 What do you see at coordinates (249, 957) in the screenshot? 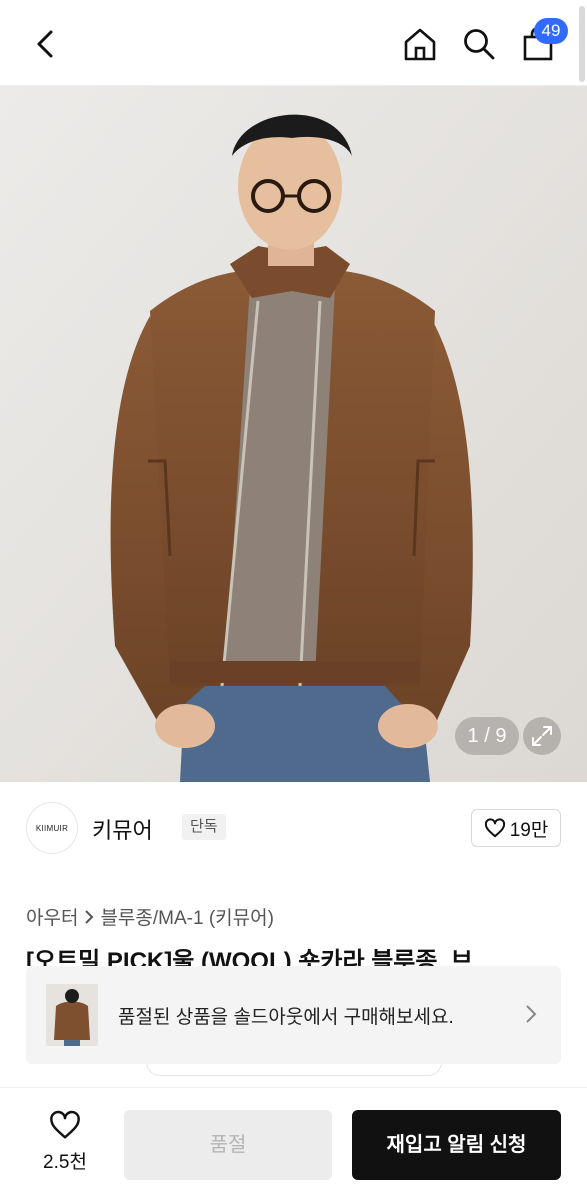
I see `product-title: [오트밀 PICK]울 (WOOL) 숏카라 블루종_브` at bounding box center [249, 957].